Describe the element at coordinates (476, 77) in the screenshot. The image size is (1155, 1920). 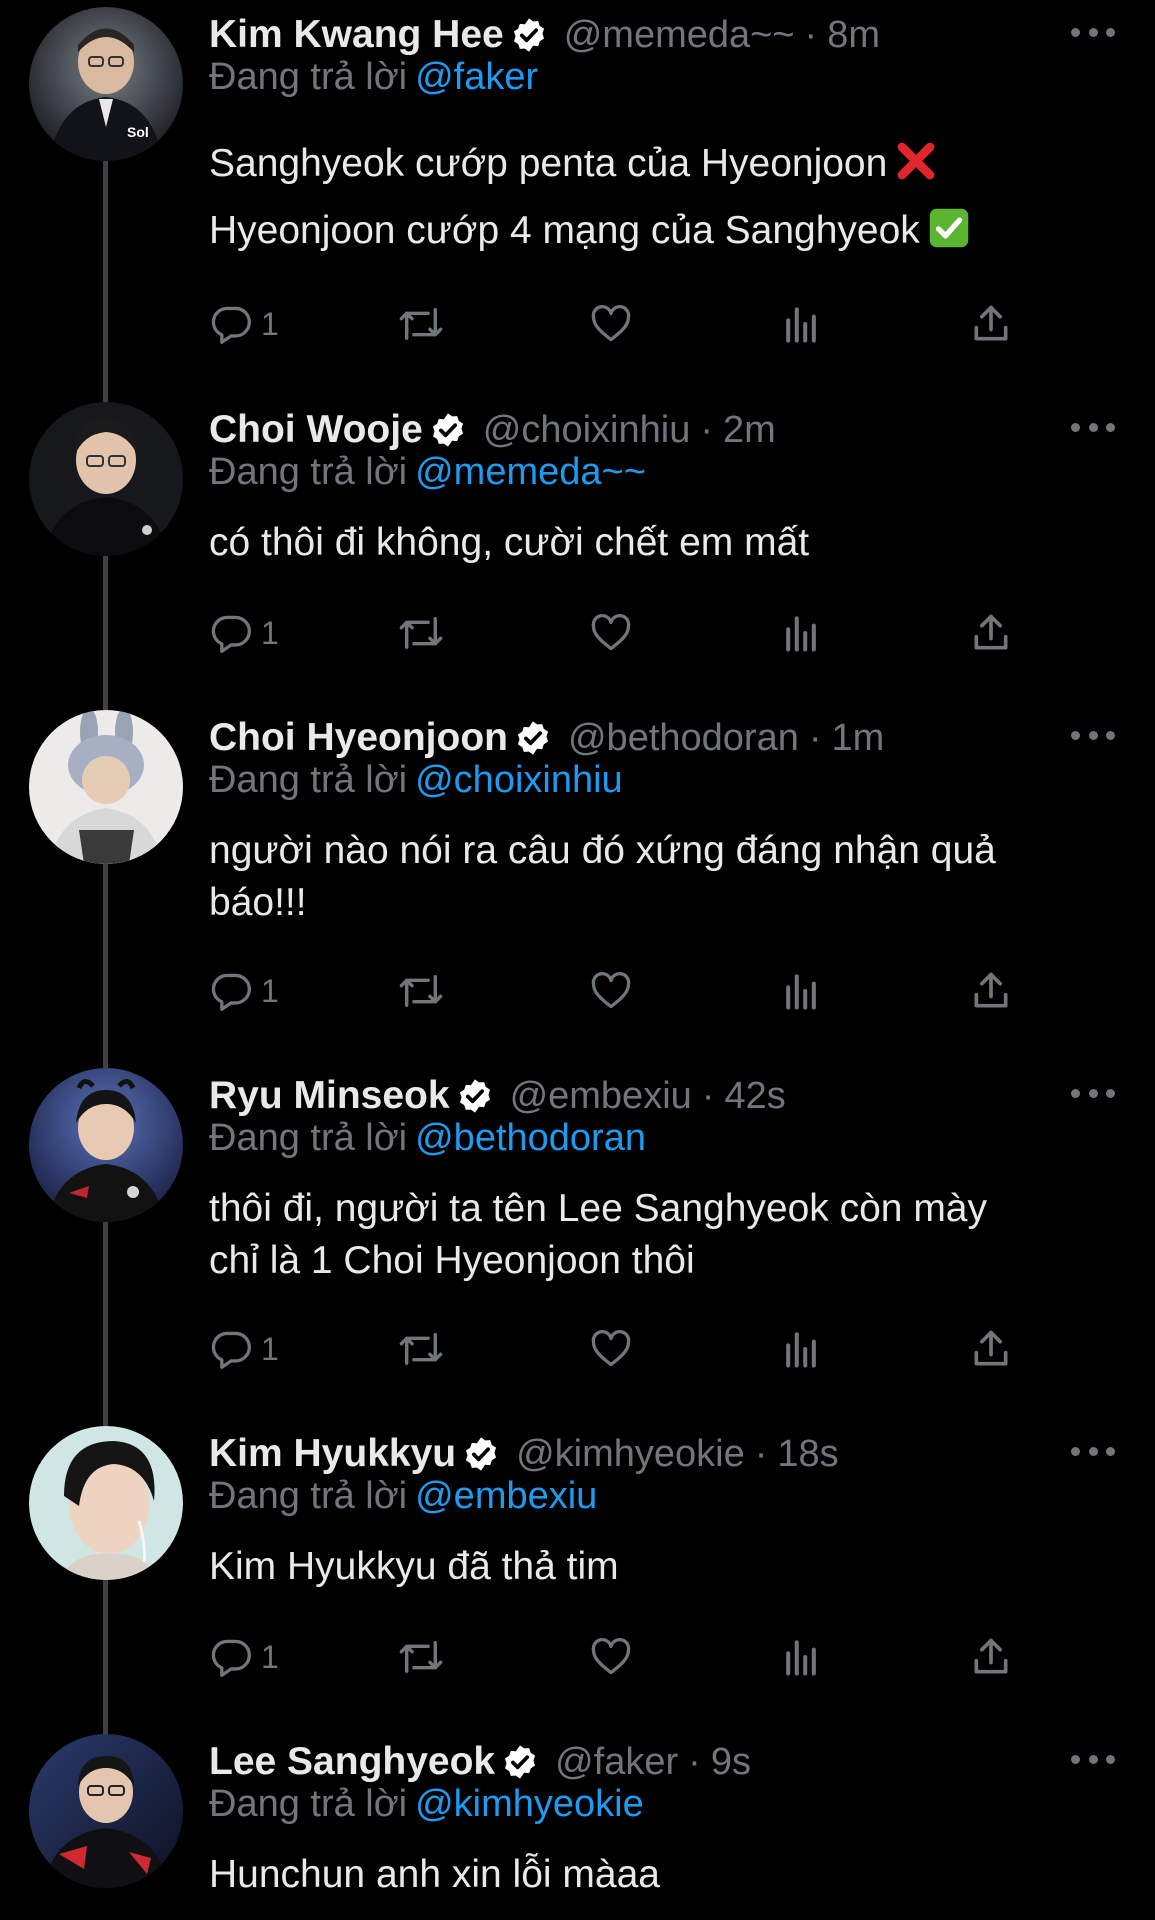
I see `mention-link: @faker` at that location.